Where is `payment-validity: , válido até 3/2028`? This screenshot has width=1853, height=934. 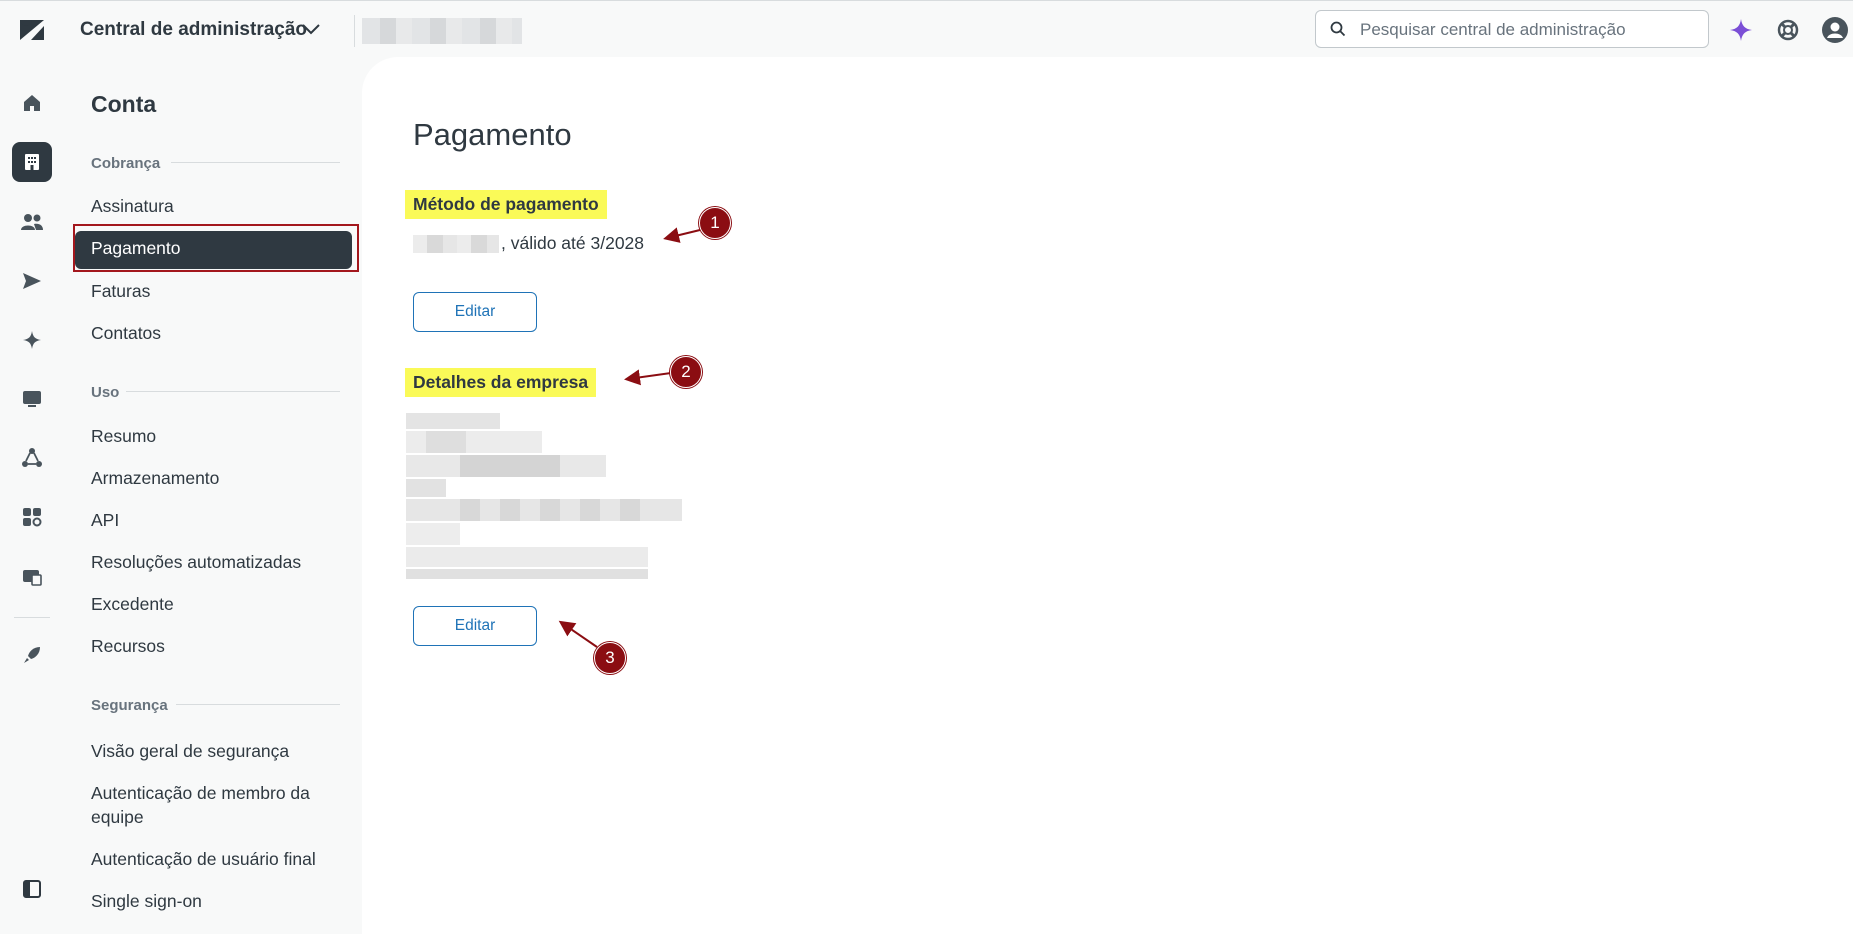 payment-validity: , válido até 3/2028 is located at coordinates (573, 243).